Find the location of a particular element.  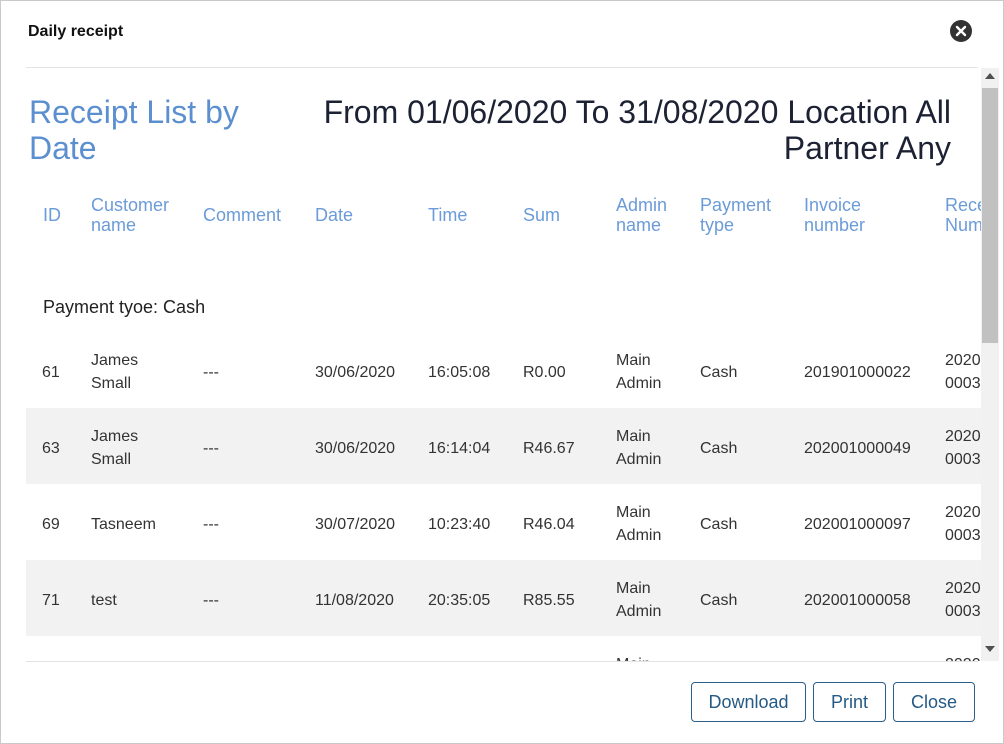

column-header-receipt: Receipt Number is located at coordinates (963, 215).